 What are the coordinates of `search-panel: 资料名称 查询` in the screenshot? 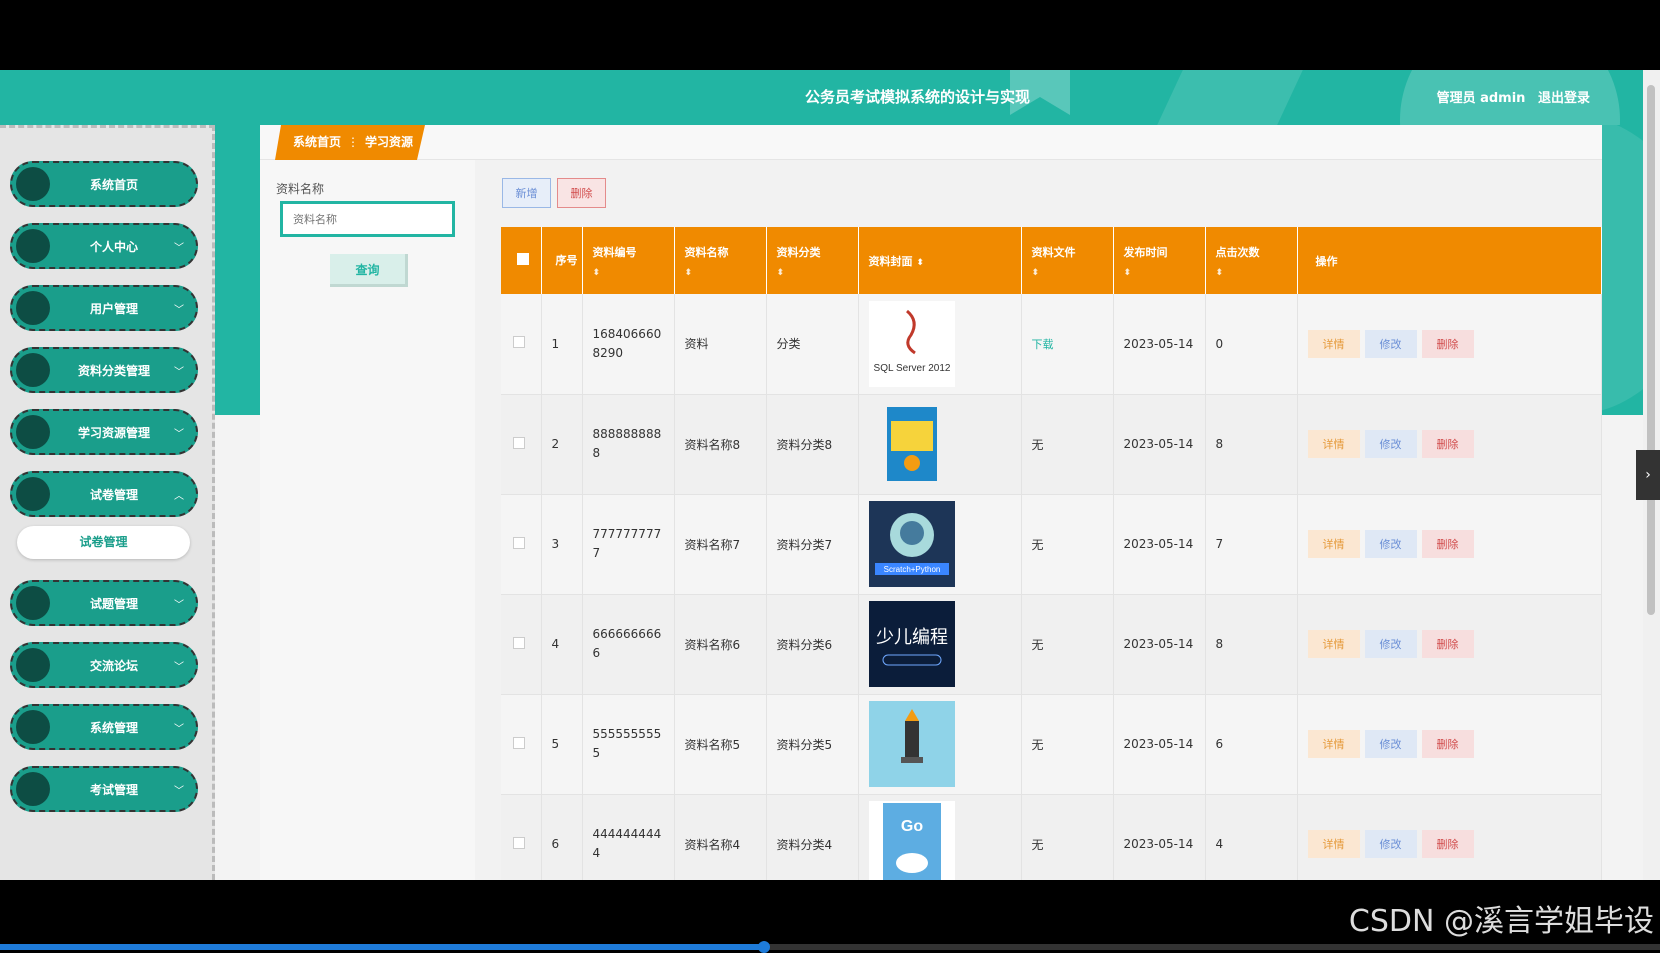 It's located at (367, 520).